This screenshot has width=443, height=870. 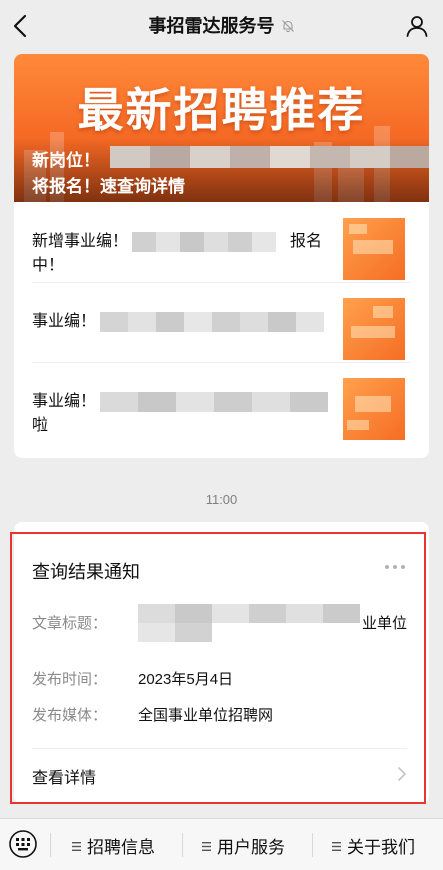 I want to click on field-label-article-title: 文章标题：, so click(x=70, y=623).